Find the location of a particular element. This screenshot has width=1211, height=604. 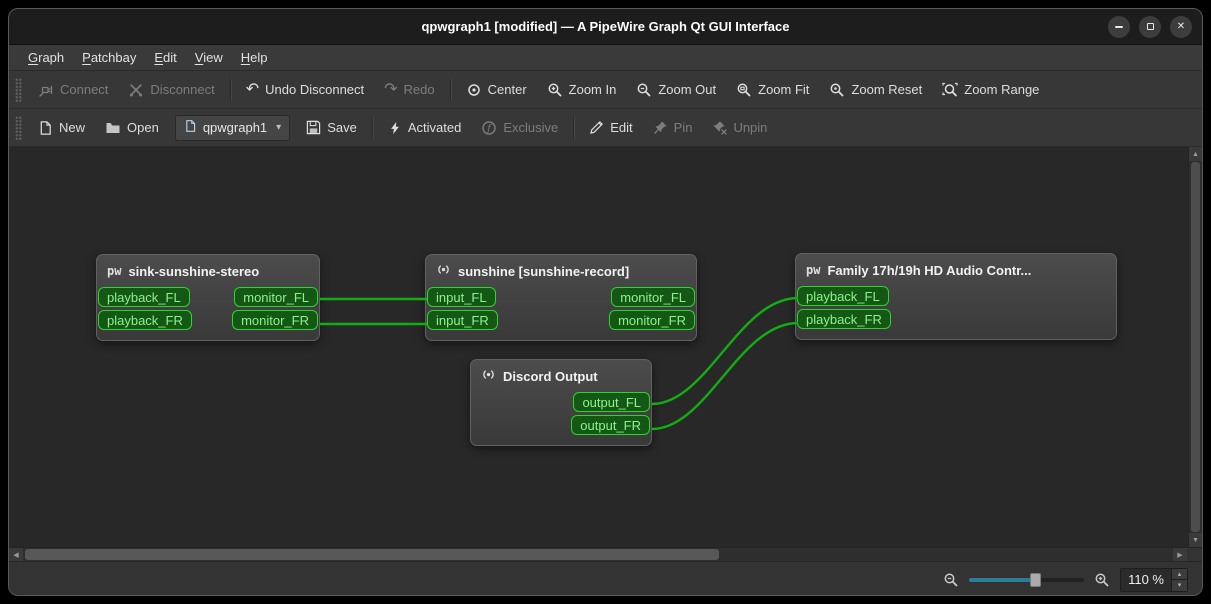

unpin-button: Unpin is located at coordinates (739, 128).